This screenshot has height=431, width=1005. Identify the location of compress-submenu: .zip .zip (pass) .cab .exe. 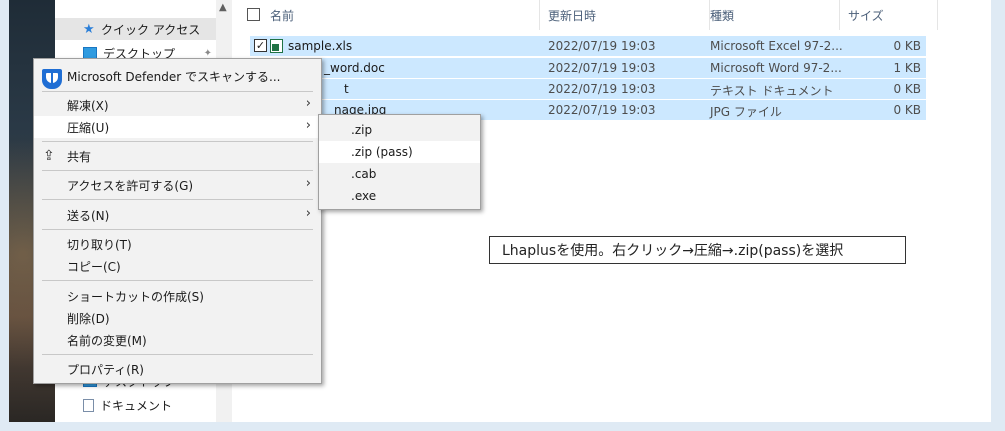
(399, 162).